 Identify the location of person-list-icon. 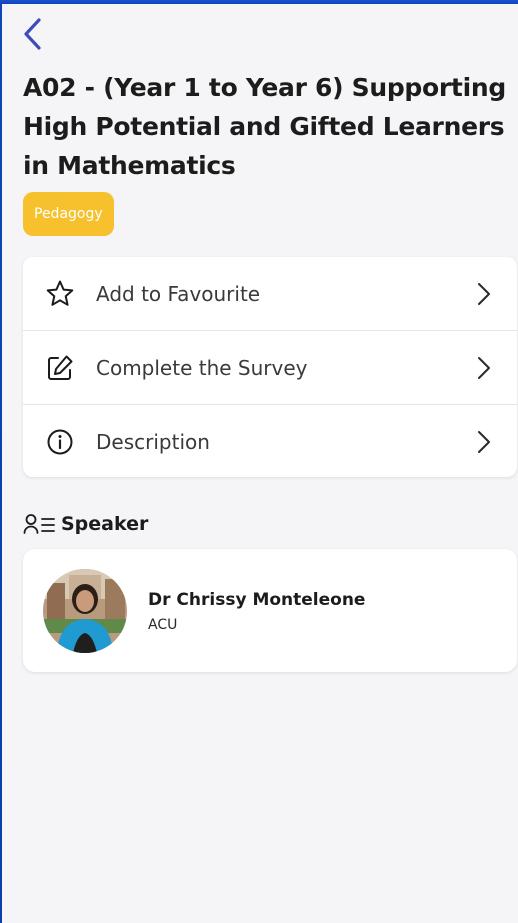
(42, 524).